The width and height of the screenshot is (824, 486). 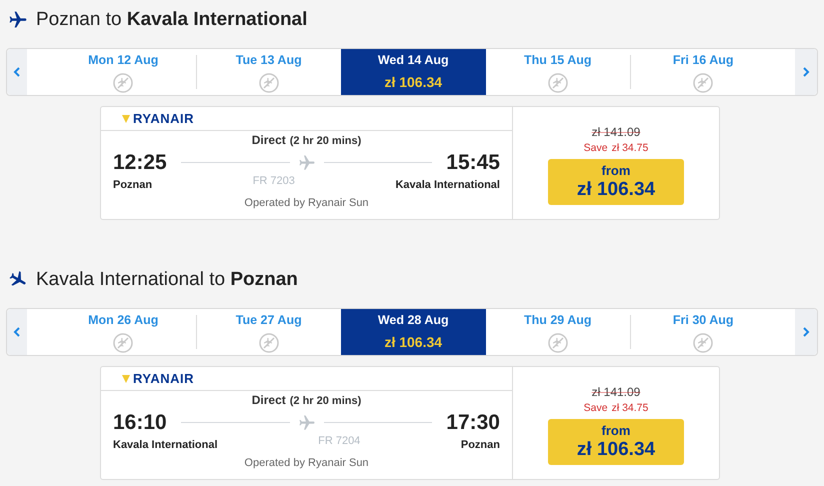 I want to click on route-title: Poznan to Kavala International, so click(x=172, y=20).